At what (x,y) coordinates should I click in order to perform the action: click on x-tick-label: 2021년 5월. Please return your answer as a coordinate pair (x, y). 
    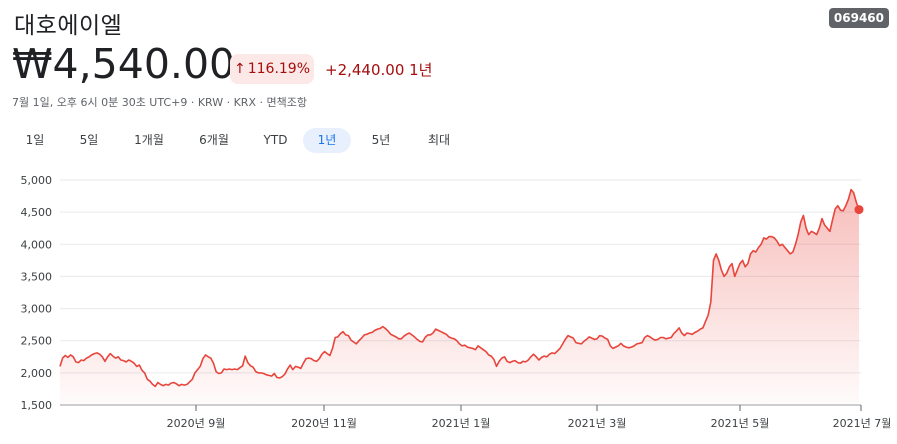
    Looking at the image, I should click on (740, 423).